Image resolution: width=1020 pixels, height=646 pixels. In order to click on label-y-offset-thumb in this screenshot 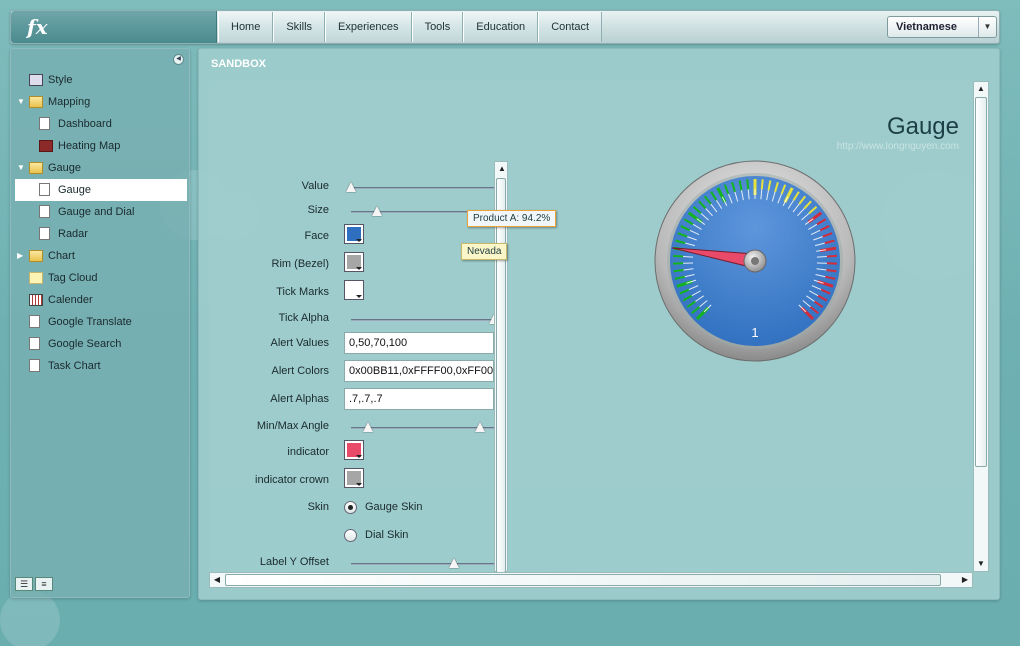, I will do `click(453, 563)`.